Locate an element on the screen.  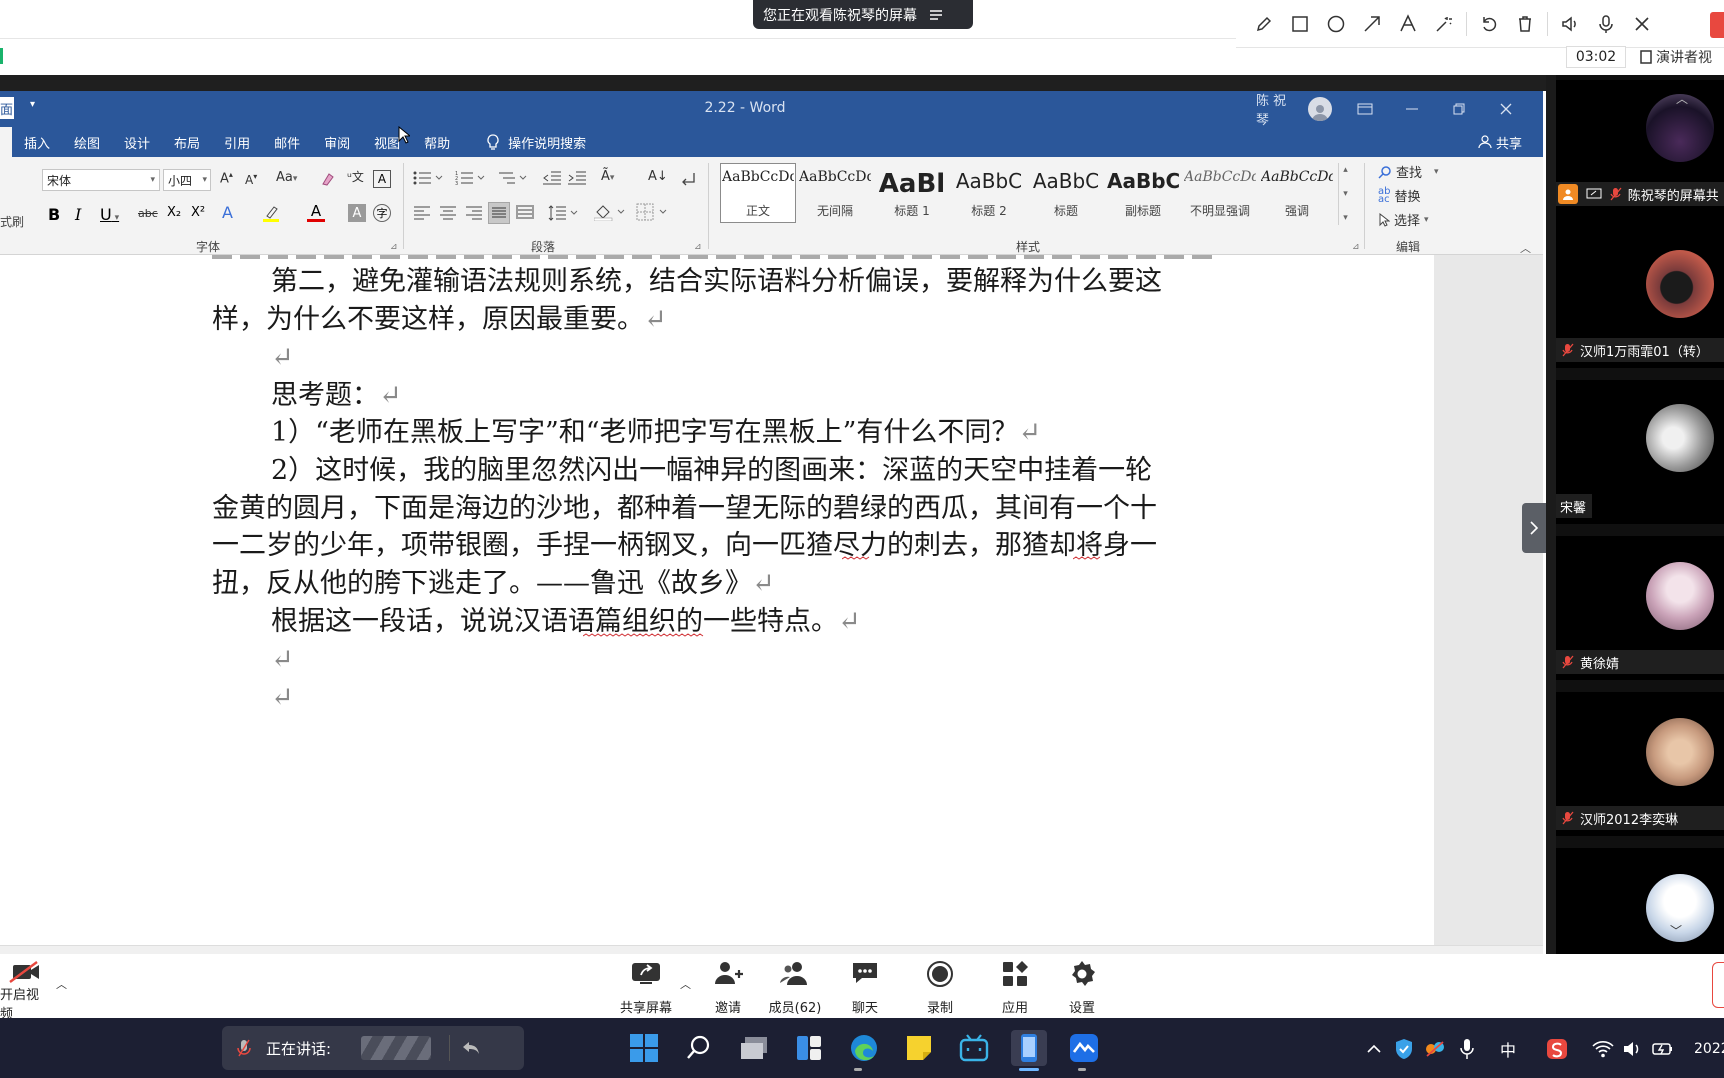
search-icon is located at coordinates (699, 1048).